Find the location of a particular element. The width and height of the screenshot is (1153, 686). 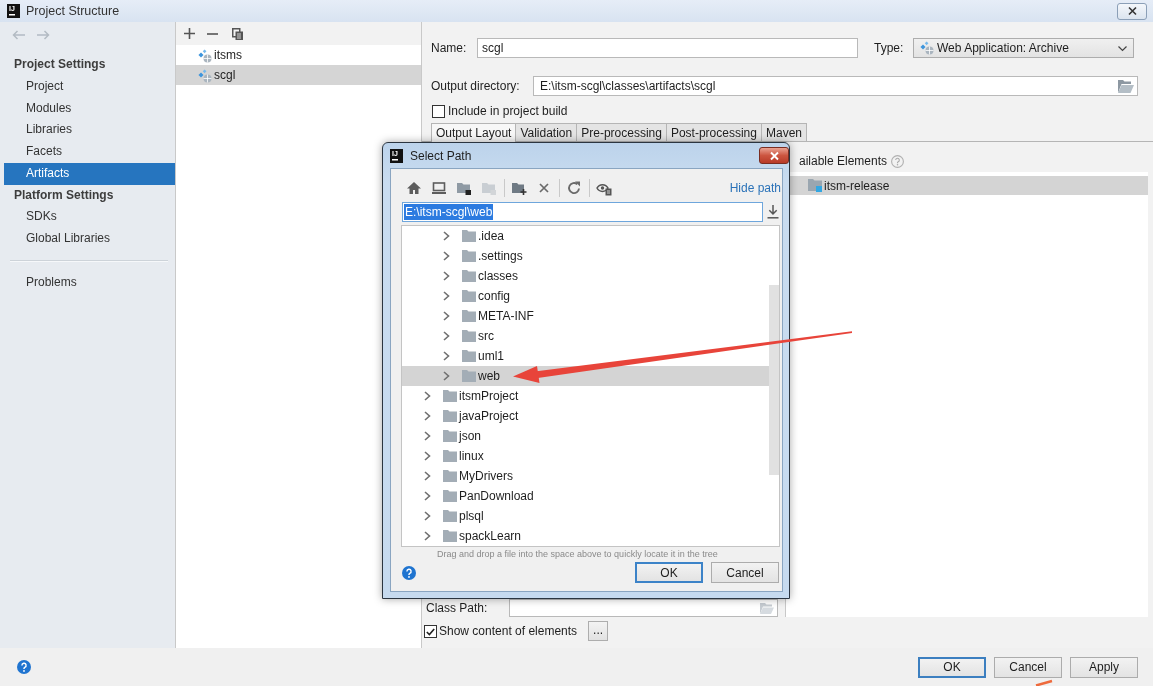

name-field: scgl is located at coordinates (667, 48).